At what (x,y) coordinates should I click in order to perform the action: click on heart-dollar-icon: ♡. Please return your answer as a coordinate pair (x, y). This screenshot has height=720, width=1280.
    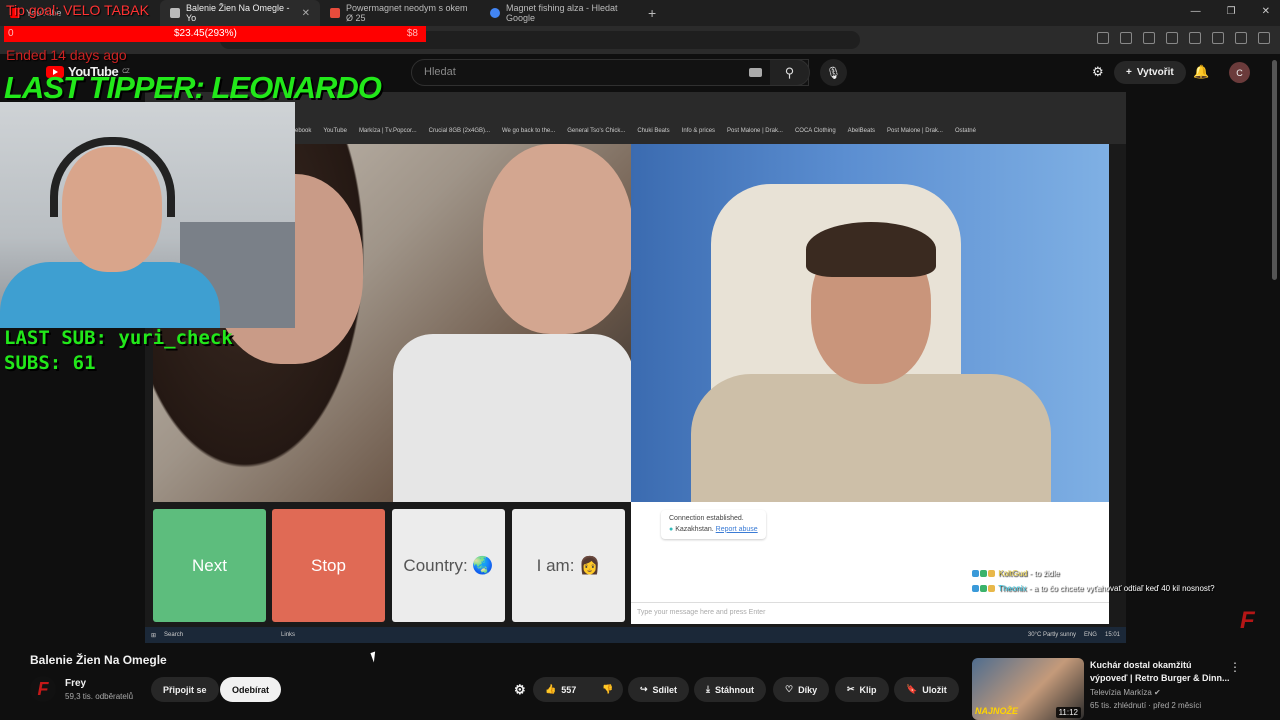
    Looking at the image, I should click on (789, 689).